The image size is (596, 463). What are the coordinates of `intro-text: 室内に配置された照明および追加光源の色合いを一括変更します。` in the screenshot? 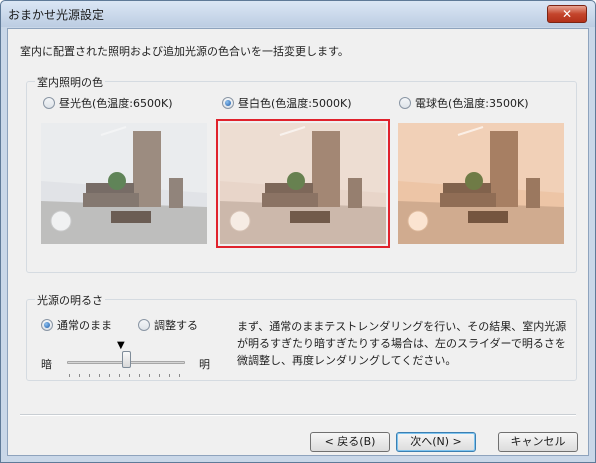 It's located at (184, 51).